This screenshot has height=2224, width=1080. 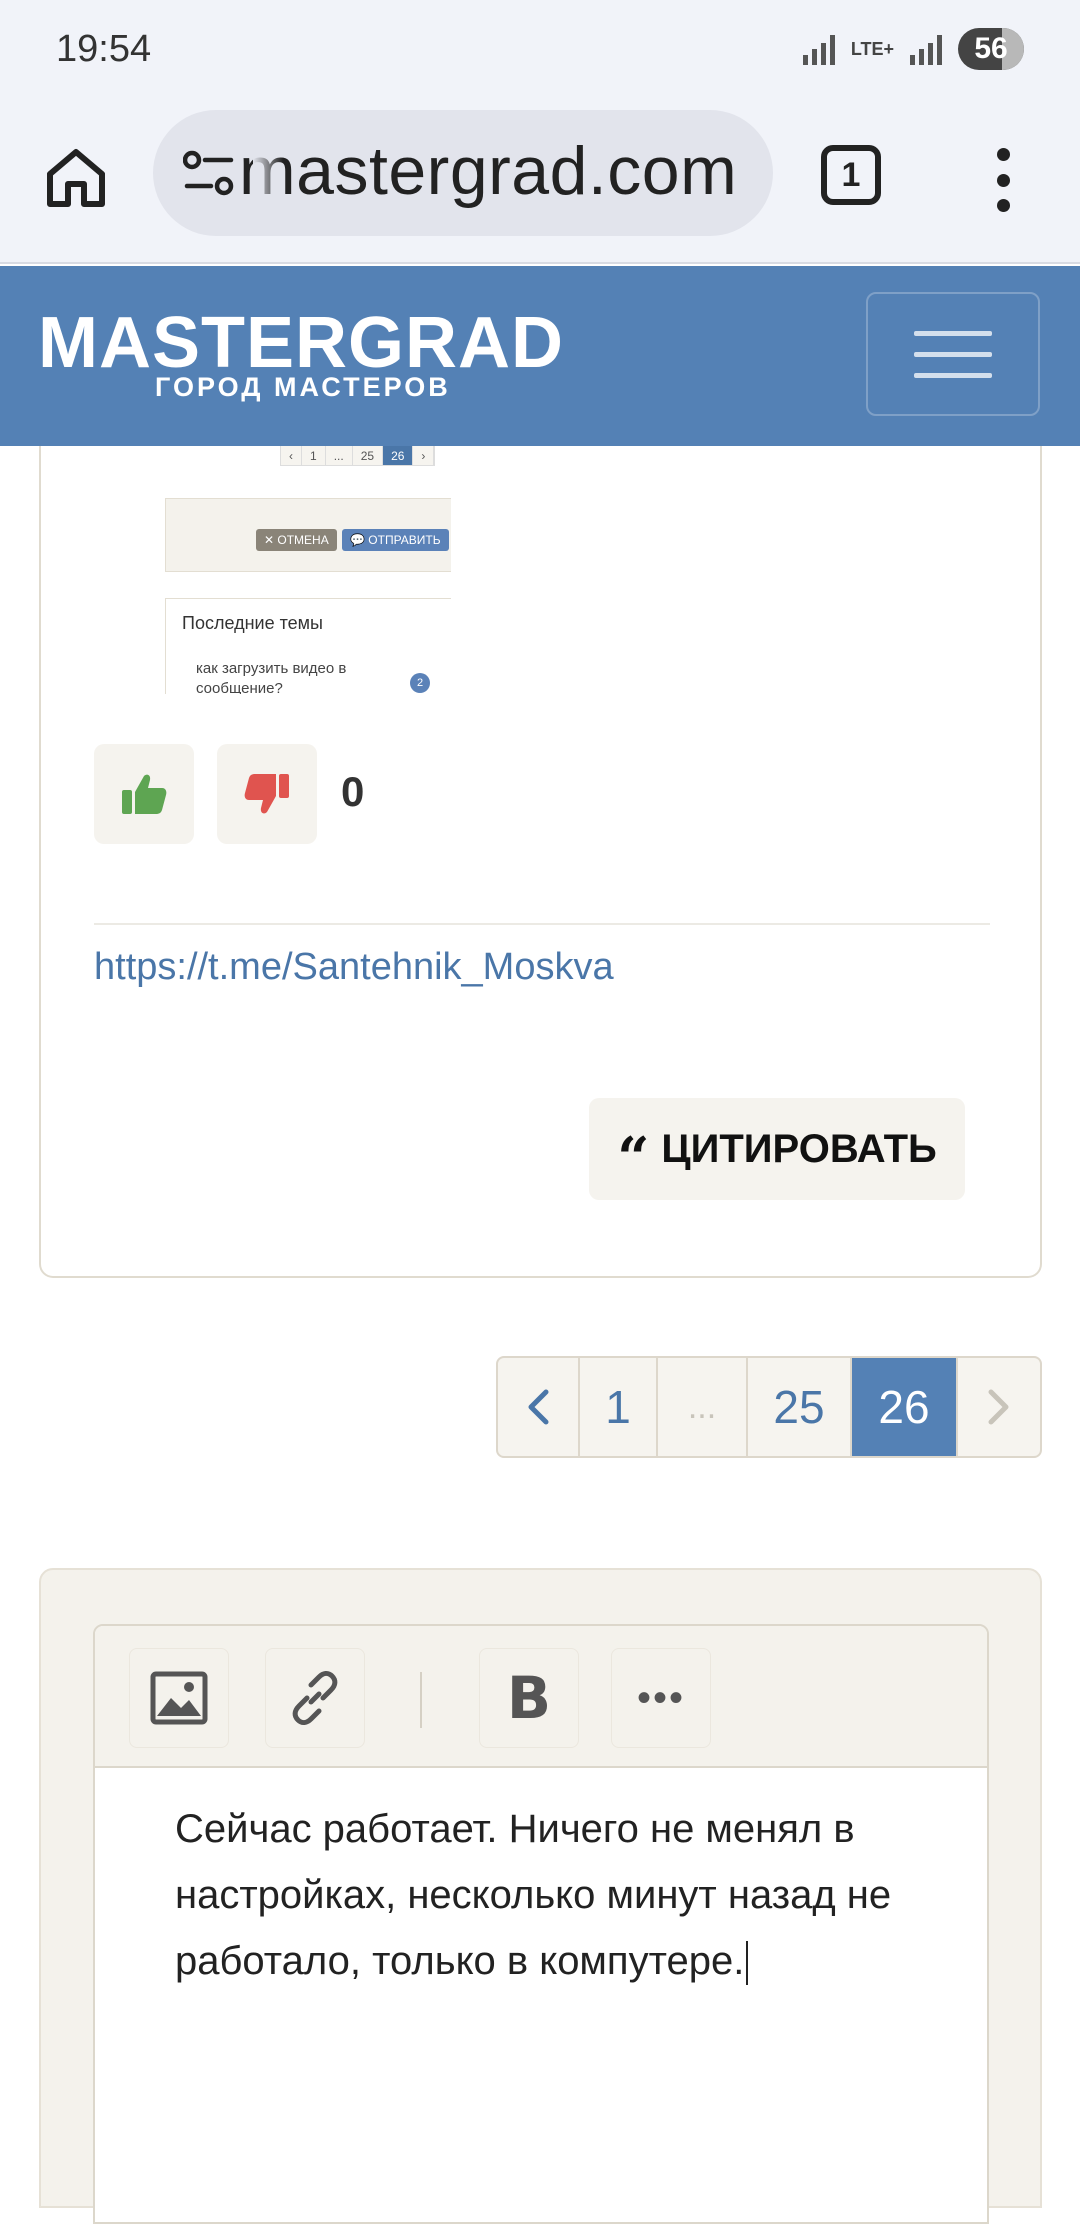 I want to click on pagination: 1 ... 25 26, so click(x=769, y=1407).